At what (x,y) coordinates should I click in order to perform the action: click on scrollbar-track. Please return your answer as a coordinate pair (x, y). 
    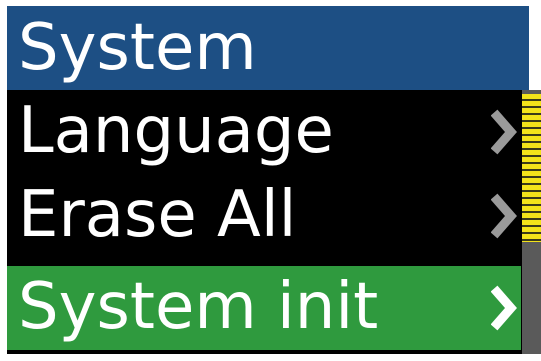
    Looking at the image, I should click on (531, 222).